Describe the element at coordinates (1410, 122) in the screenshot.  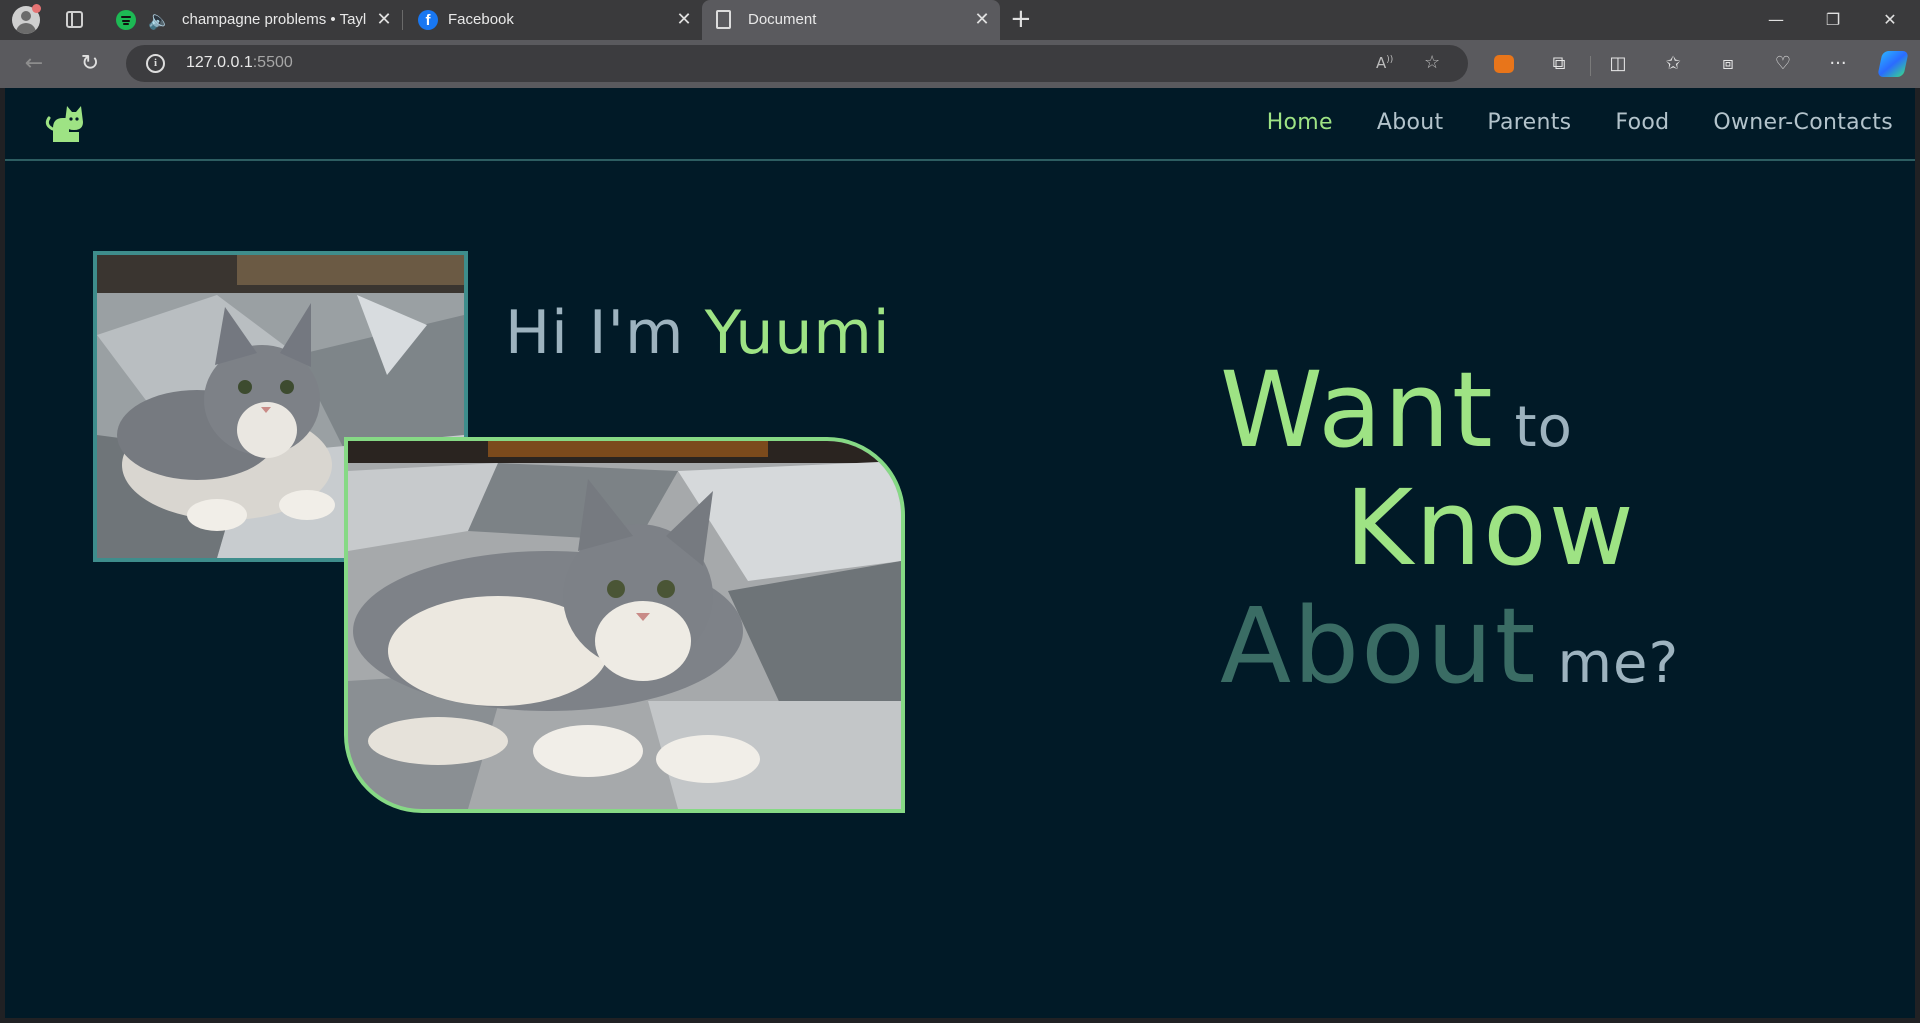
I see `nav-about-link: About` at that location.